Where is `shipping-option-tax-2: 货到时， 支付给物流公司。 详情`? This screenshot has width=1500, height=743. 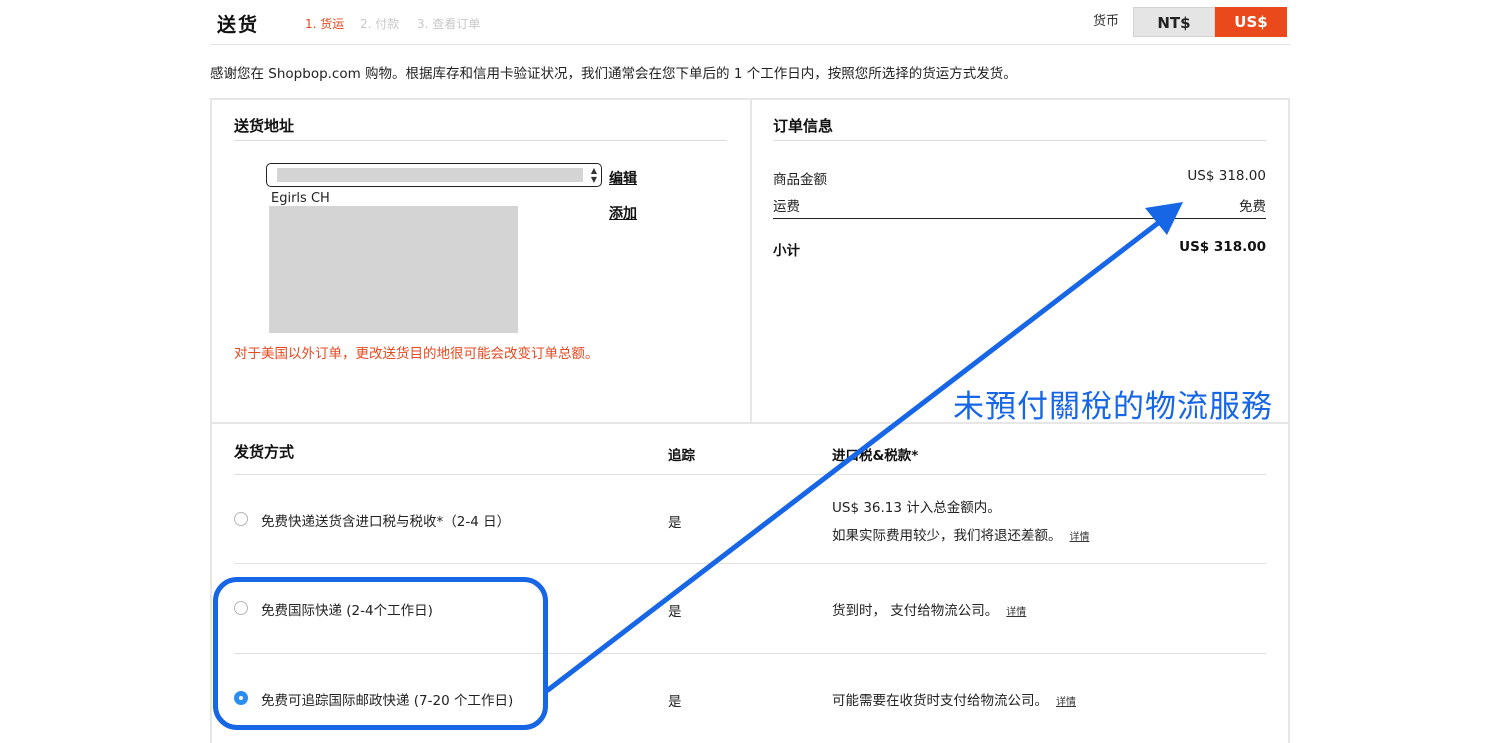 shipping-option-tax-2: 货到时， 支付给物流公司。 详情 is located at coordinates (929, 609).